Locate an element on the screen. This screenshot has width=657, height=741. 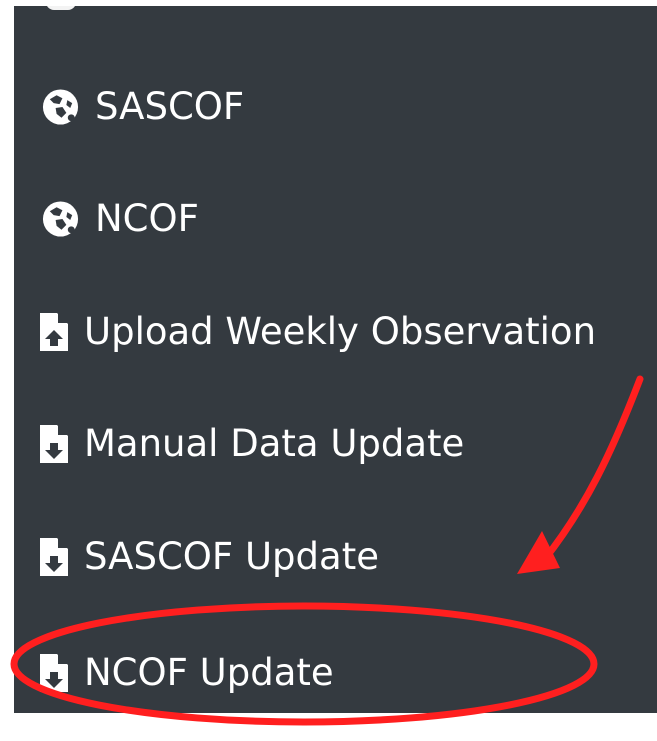
partial-icon-top is located at coordinates (61, 8).